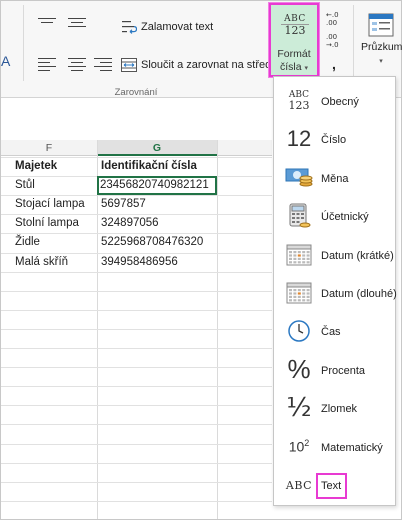 The image size is (402, 520). I want to click on number-format-option-label: Zlomek, so click(339, 409).